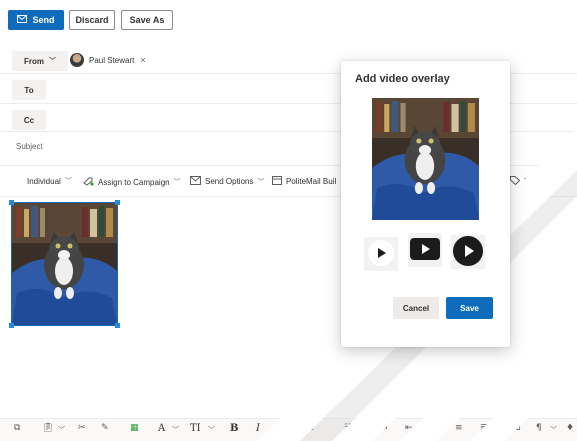 This screenshot has width=577, height=441. I want to click on importance-icon: !, so click(561, 181).